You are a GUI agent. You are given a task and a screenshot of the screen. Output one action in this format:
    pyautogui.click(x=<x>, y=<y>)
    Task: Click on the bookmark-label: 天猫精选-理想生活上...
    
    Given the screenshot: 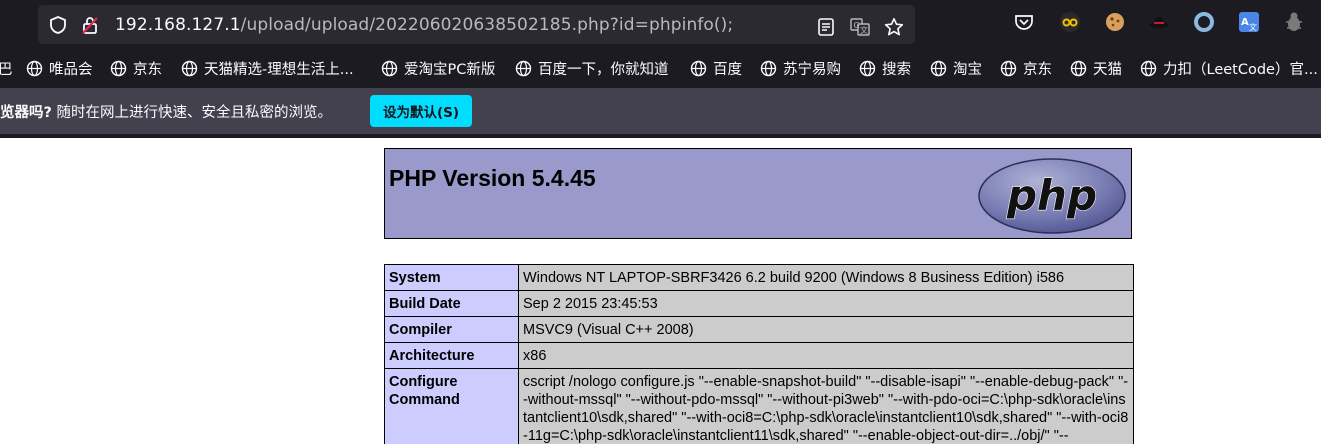 What is the action you would take?
    pyautogui.click(x=279, y=70)
    